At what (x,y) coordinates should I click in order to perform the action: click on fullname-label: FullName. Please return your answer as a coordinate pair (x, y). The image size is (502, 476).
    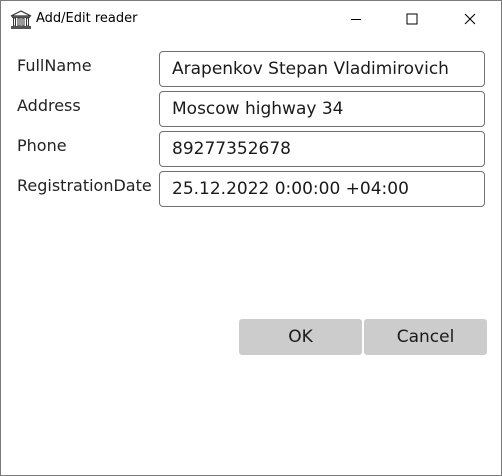
    Looking at the image, I should click on (54, 65).